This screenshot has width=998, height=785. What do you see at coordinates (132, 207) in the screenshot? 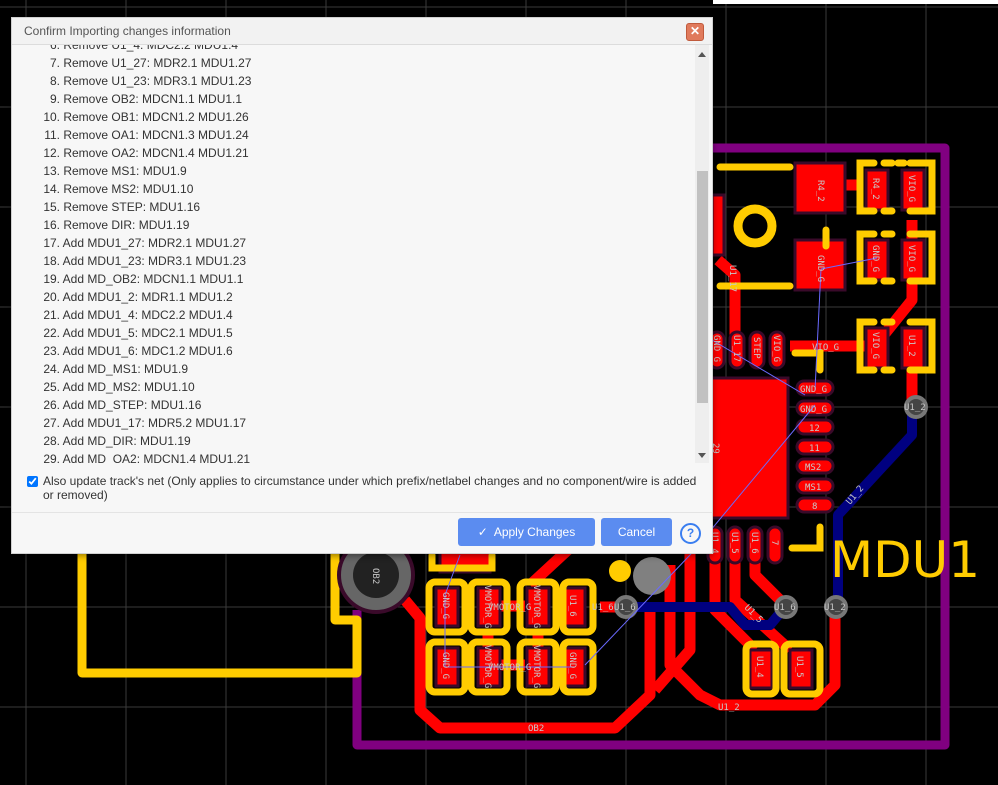
I see `change-text: Remove STEP: MDU1.16` at bounding box center [132, 207].